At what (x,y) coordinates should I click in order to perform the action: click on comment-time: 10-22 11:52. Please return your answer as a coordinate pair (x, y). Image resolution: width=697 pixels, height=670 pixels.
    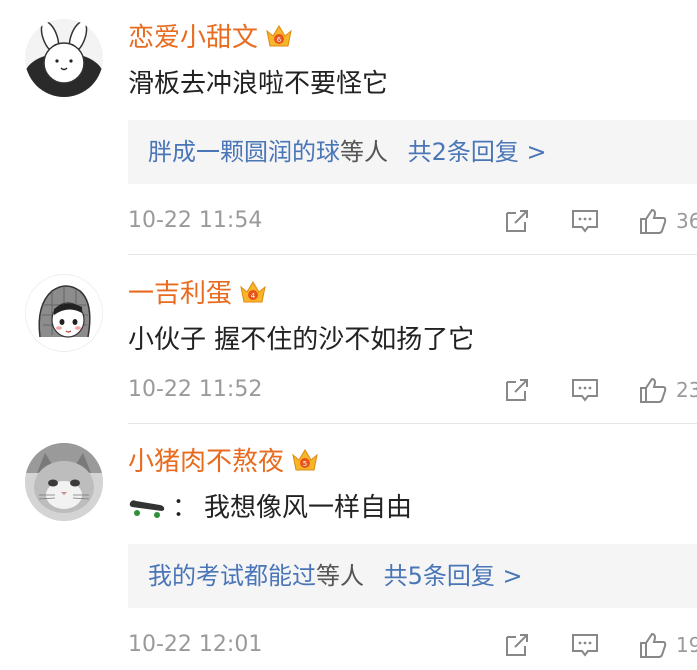
    Looking at the image, I should click on (195, 389).